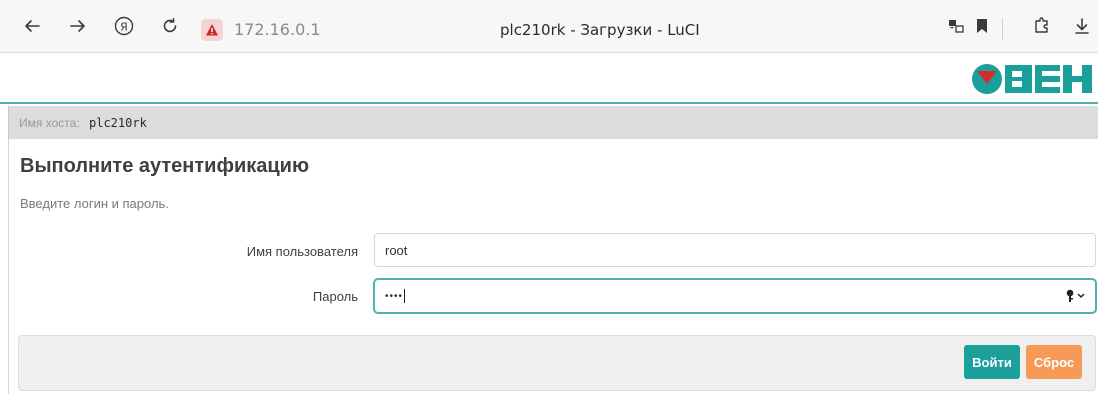 This screenshot has height=394, width=1098. I want to click on browser-toolbar: Я 172.16.0.1 plc210rk - Загрузки - LuCI, so click(549, 26).